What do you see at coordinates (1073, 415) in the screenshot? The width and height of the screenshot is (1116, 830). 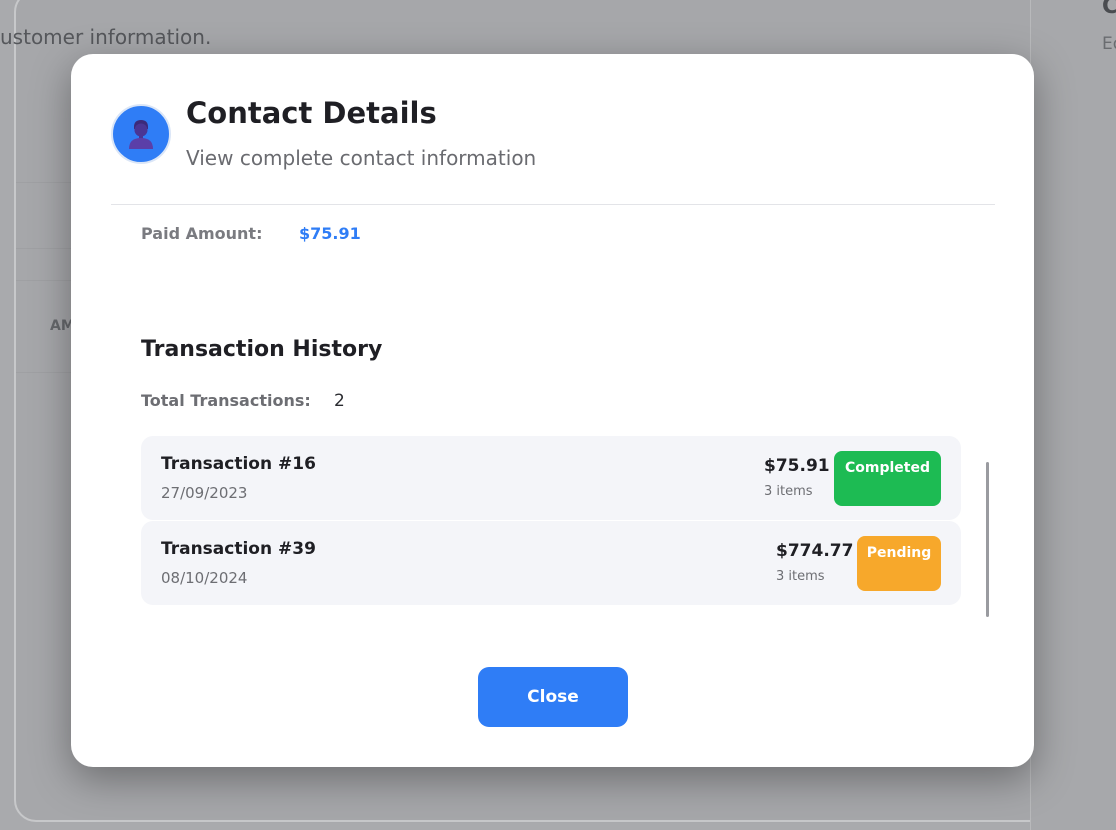 I see `background-side-panel` at bounding box center [1073, 415].